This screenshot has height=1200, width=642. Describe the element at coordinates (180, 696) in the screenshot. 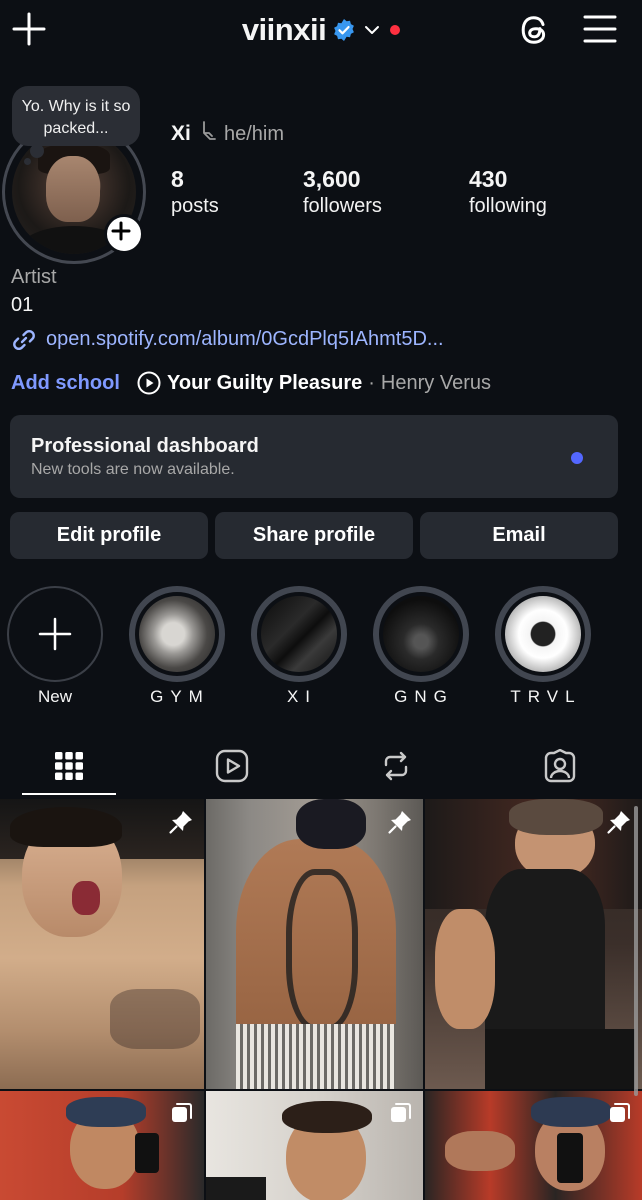

I see `highlight-label: GYM` at that location.